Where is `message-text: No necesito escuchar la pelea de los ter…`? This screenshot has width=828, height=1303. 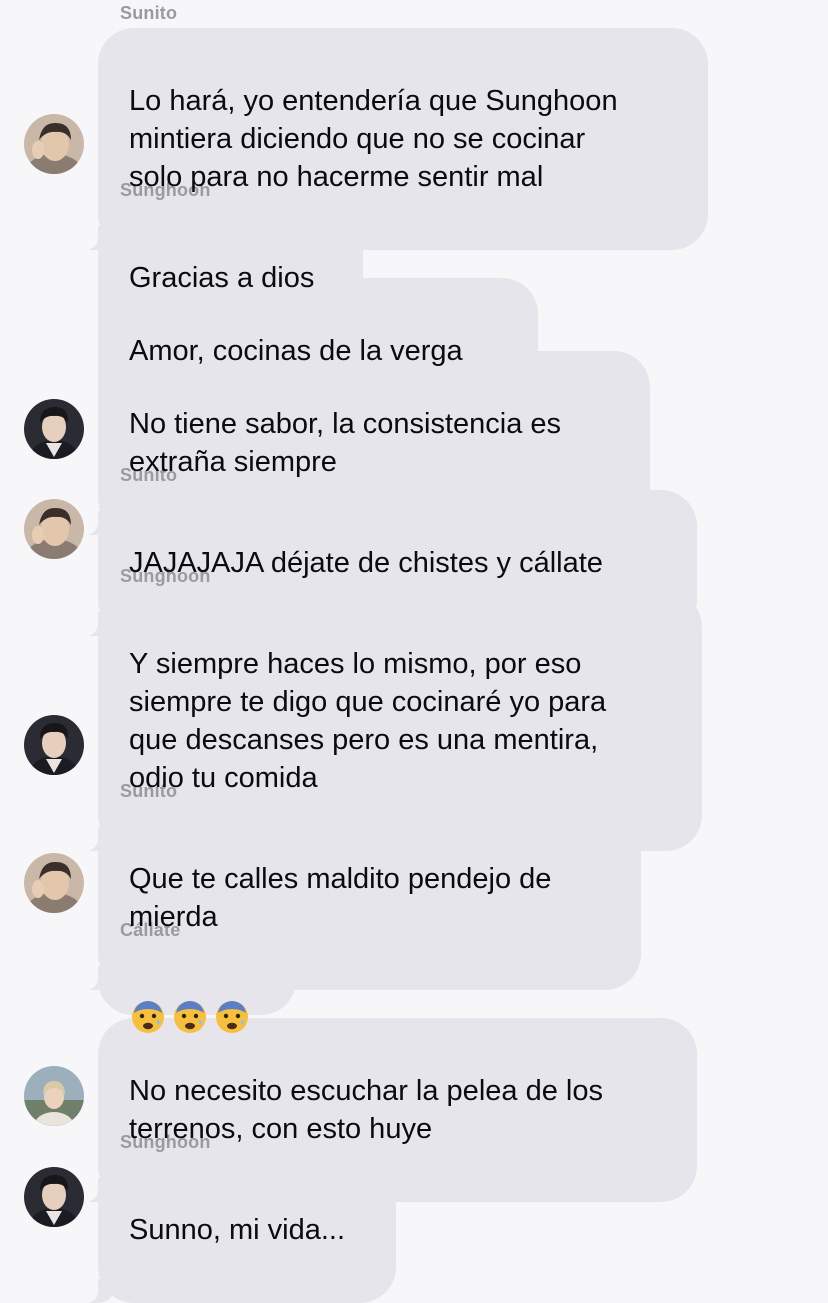
message-text: No necesito escuchar la pelea de los ter… is located at coordinates (366, 1110).